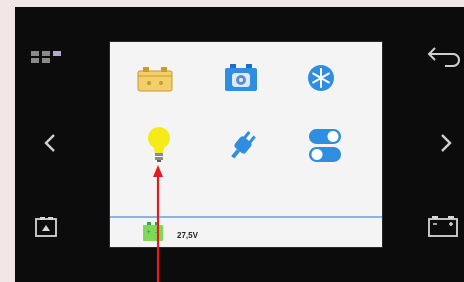 The height and width of the screenshot is (282, 464). I want to click on right-battery-button, so click(443, 228).